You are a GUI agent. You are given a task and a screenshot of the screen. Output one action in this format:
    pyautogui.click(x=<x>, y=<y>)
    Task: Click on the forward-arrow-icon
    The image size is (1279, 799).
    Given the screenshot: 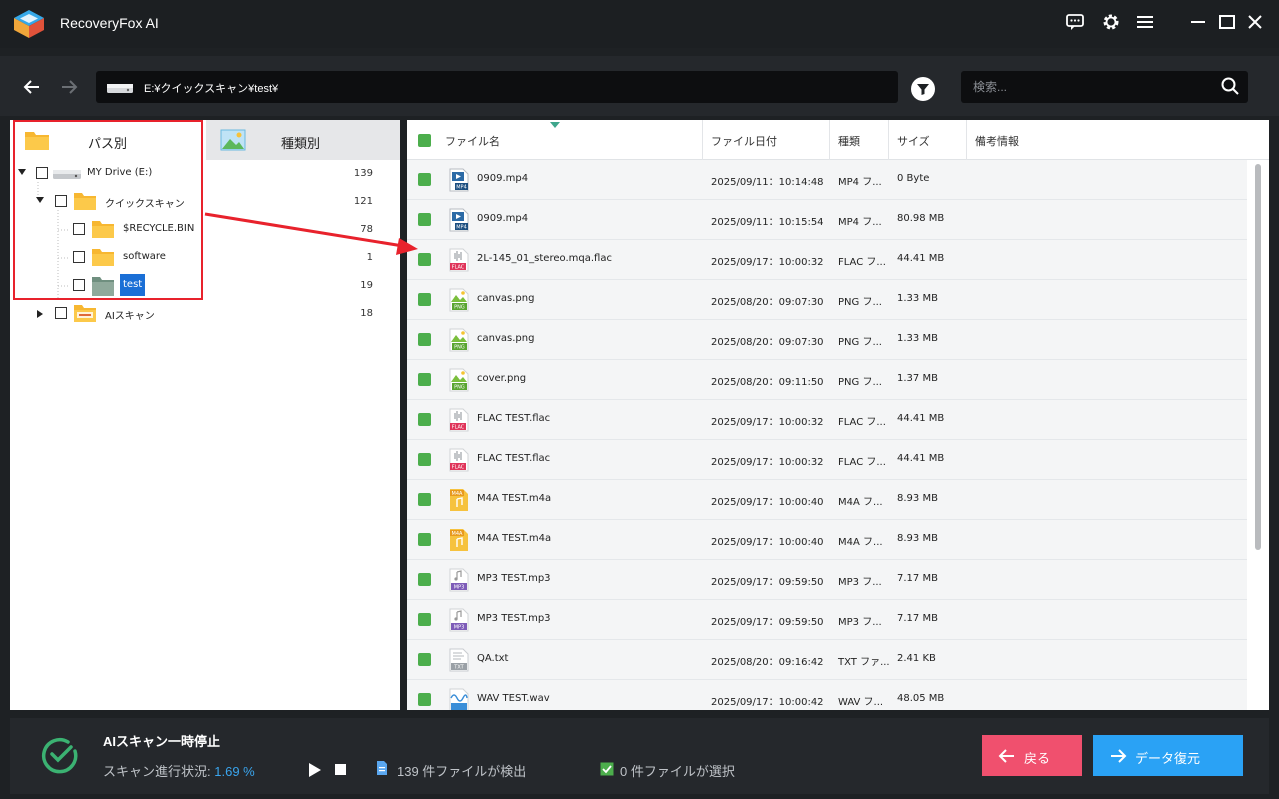 What is the action you would take?
    pyautogui.click(x=69, y=87)
    